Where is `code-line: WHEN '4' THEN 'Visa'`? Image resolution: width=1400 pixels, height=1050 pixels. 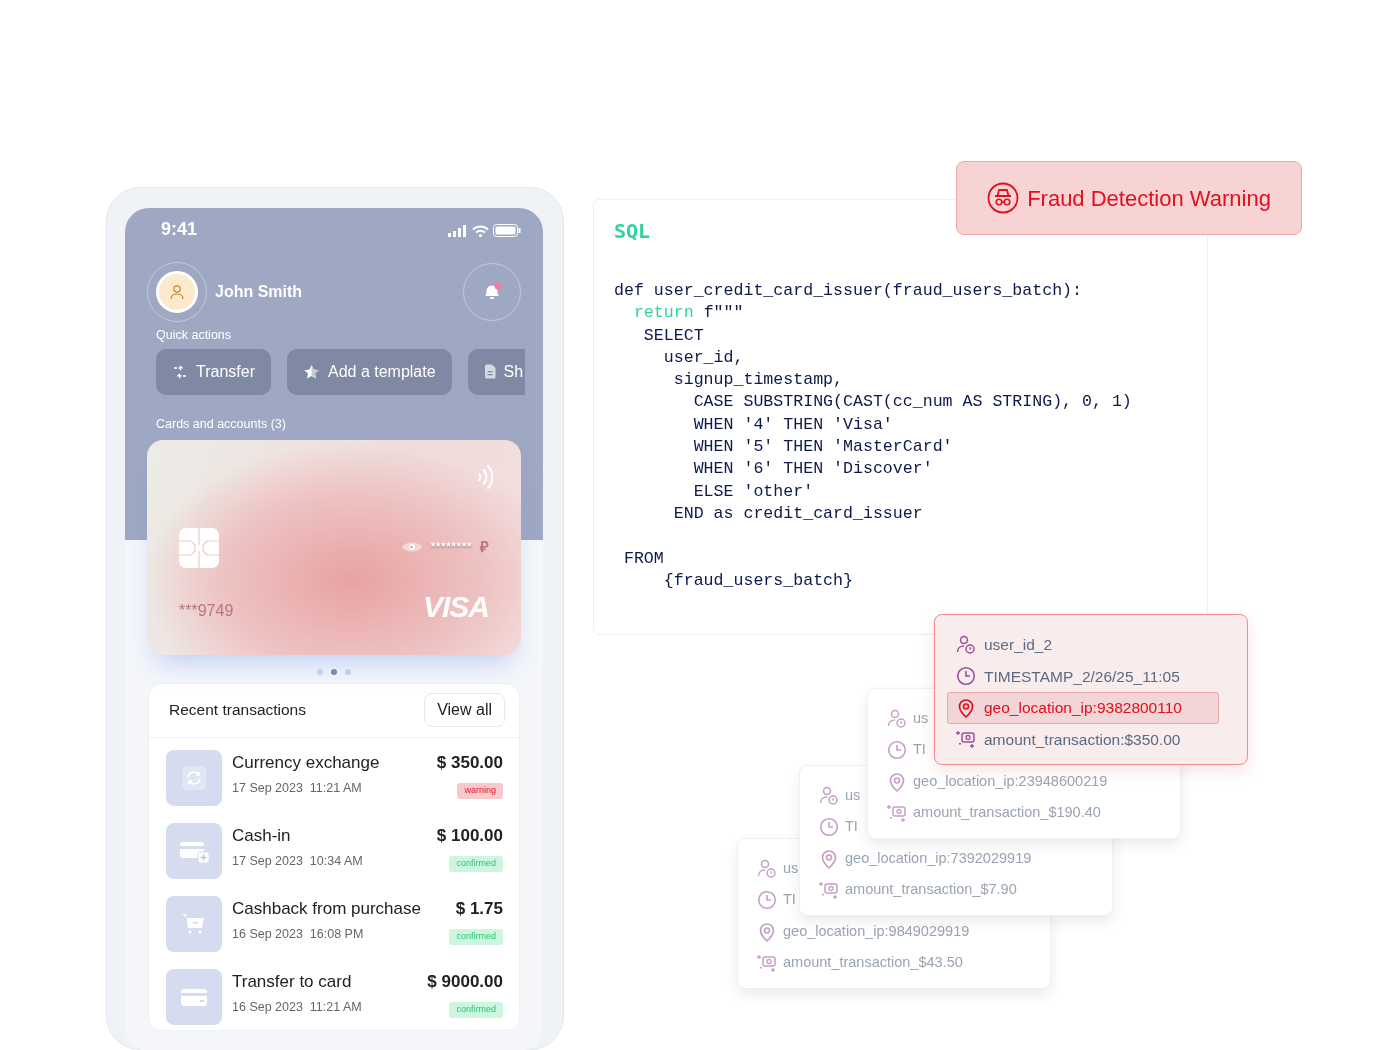
code-line: WHEN '4' THEN 'Visa' is located at coordinates (793, 424).